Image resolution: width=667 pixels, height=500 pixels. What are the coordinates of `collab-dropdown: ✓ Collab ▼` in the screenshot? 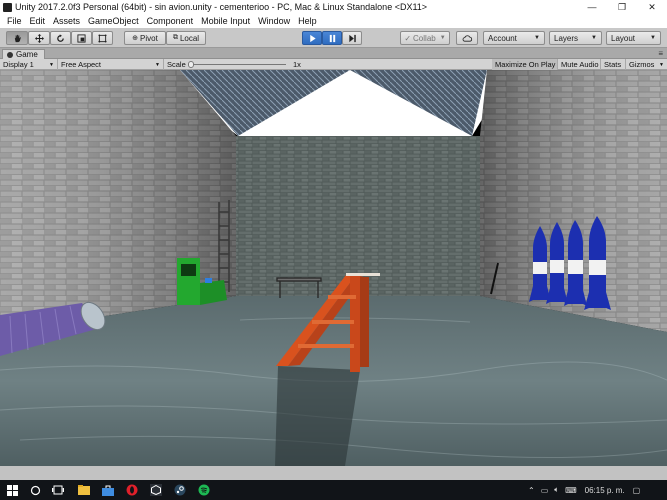 It's located at (425, 38).